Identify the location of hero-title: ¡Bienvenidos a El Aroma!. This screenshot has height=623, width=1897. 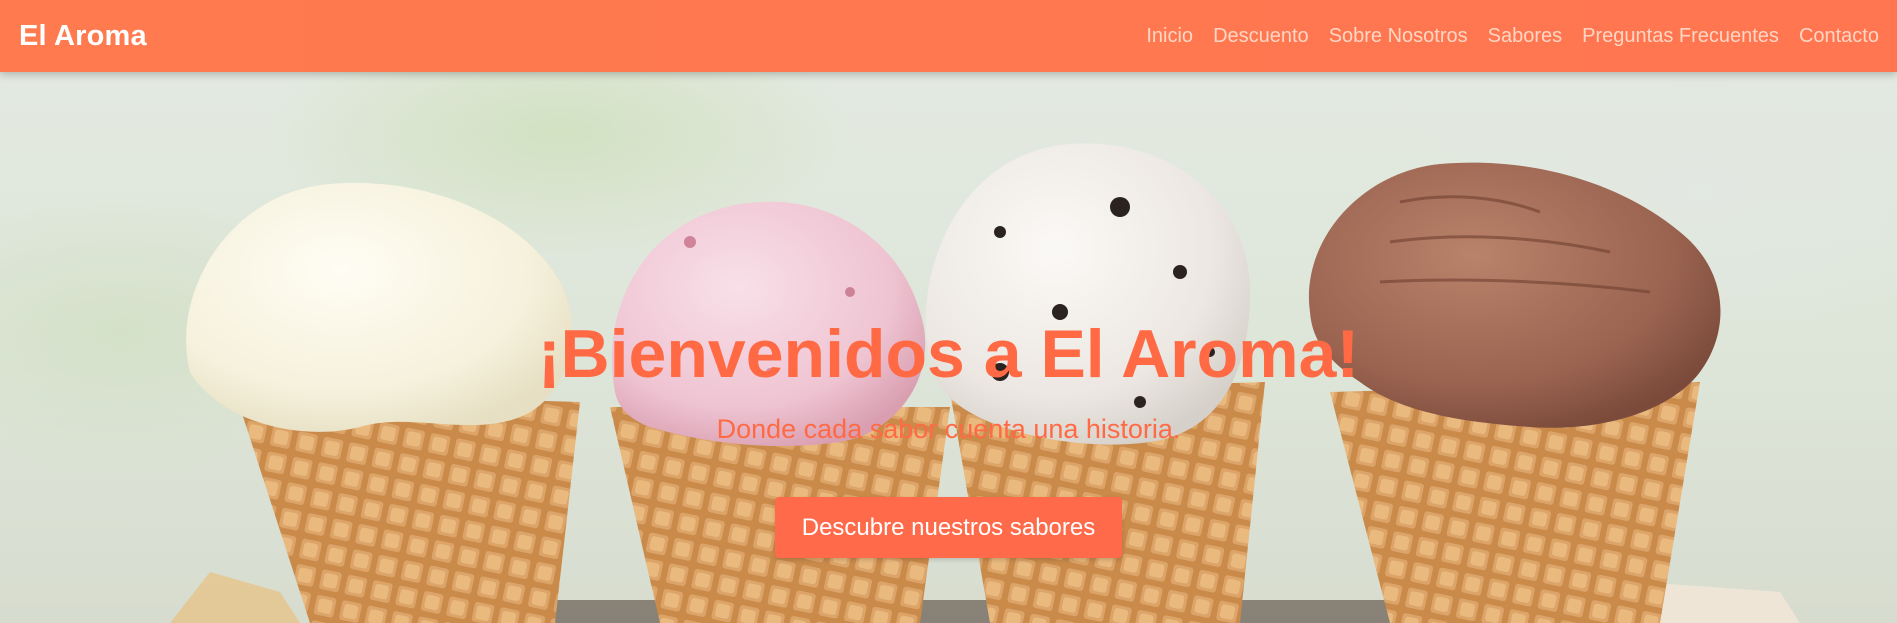
(948, 354).